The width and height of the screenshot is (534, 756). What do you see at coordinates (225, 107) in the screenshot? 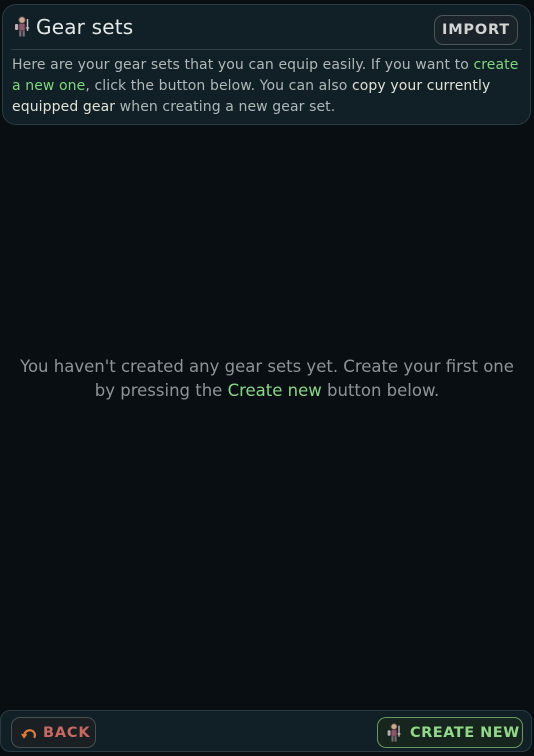
I see `intro-text-part: when creating a new gear set.` at bounding box center [225, 107].